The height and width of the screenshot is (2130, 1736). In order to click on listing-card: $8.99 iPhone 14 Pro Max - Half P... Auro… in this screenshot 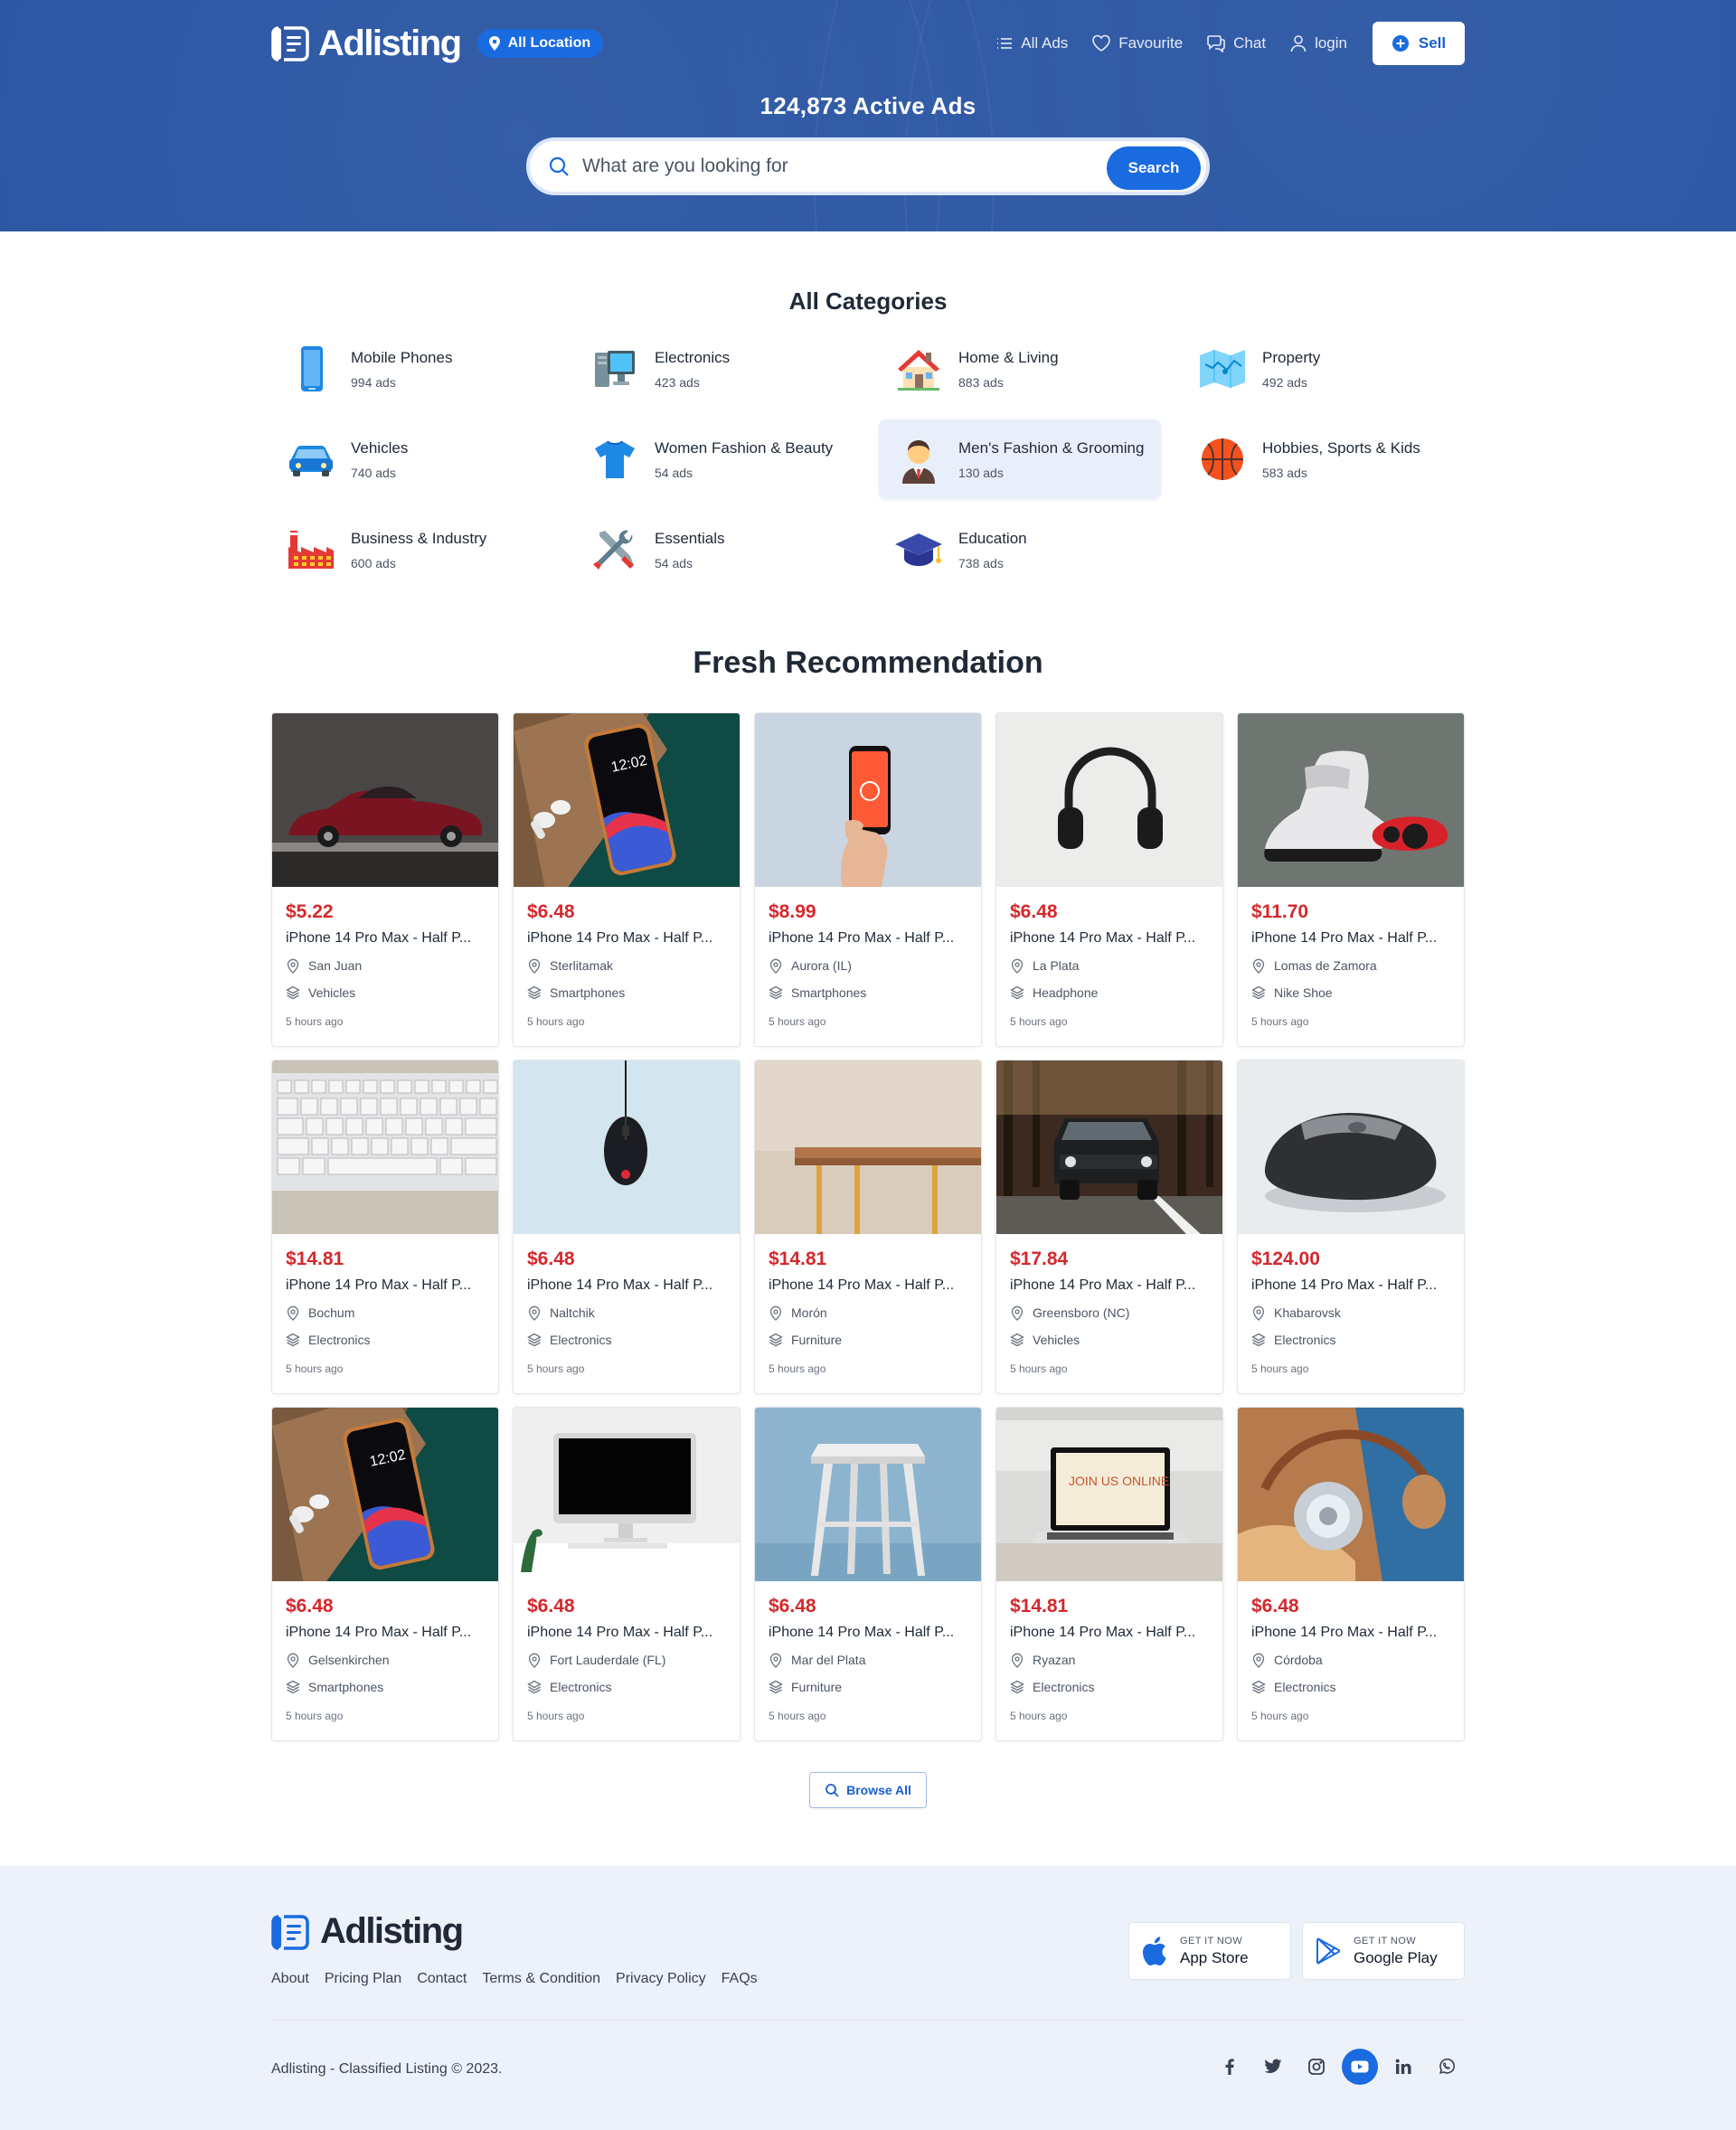, I will do `click(868, 879)`.